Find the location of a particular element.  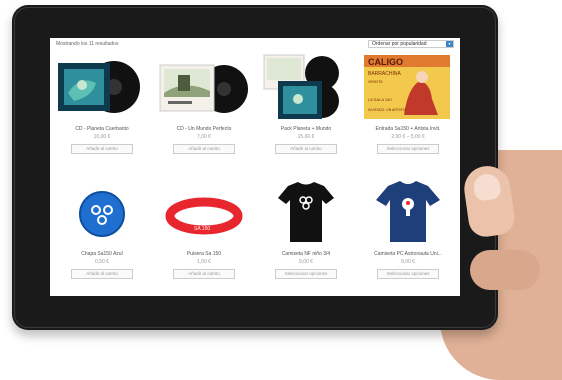

product-name: CD - Planeta Cuerbanto is located at coordinates (102, 129).